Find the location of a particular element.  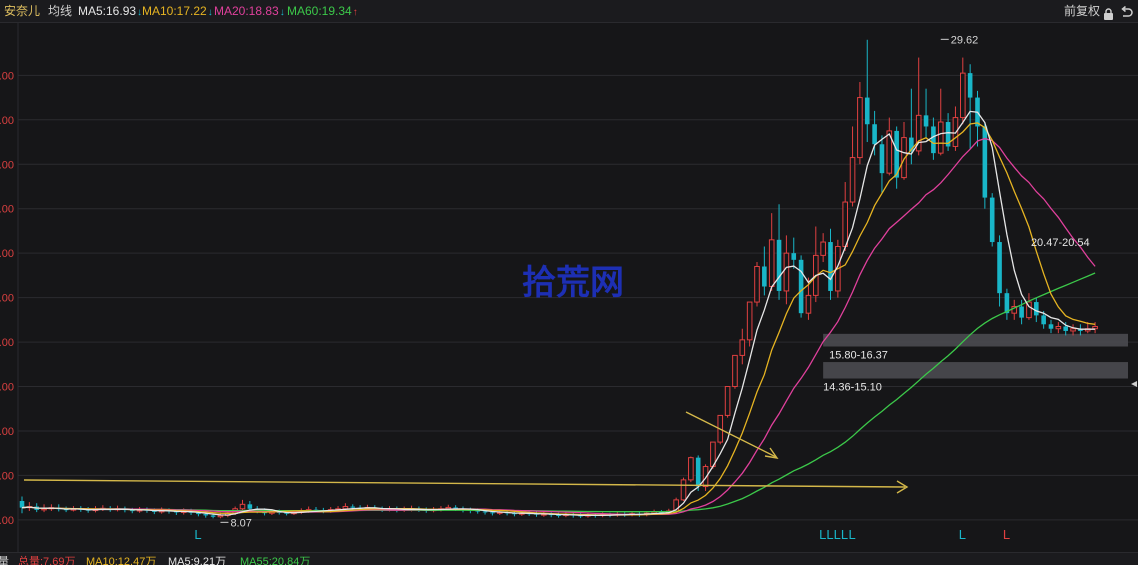

y-tick-label: 14.00 is located at coordinates (7, 388).